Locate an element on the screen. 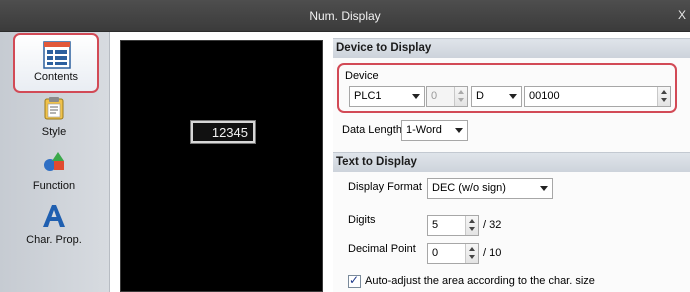 This screenshot has width=690, height=292. display-format-label: Display Format is located at coordinates (385, 187).